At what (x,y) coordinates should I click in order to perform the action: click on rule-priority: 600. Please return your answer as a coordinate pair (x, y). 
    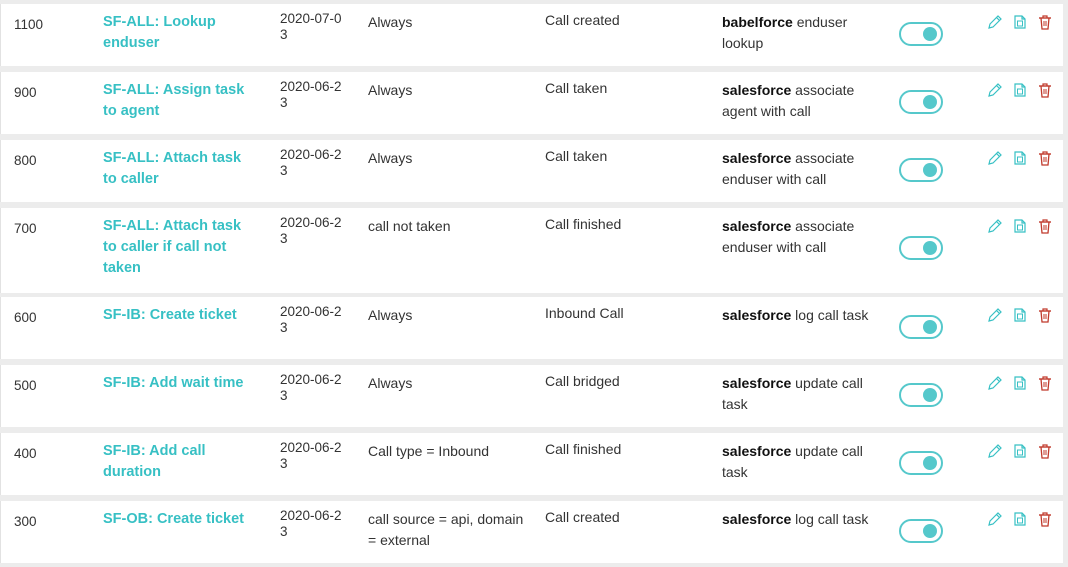
    Looking at the image, I should click on (25, 317).